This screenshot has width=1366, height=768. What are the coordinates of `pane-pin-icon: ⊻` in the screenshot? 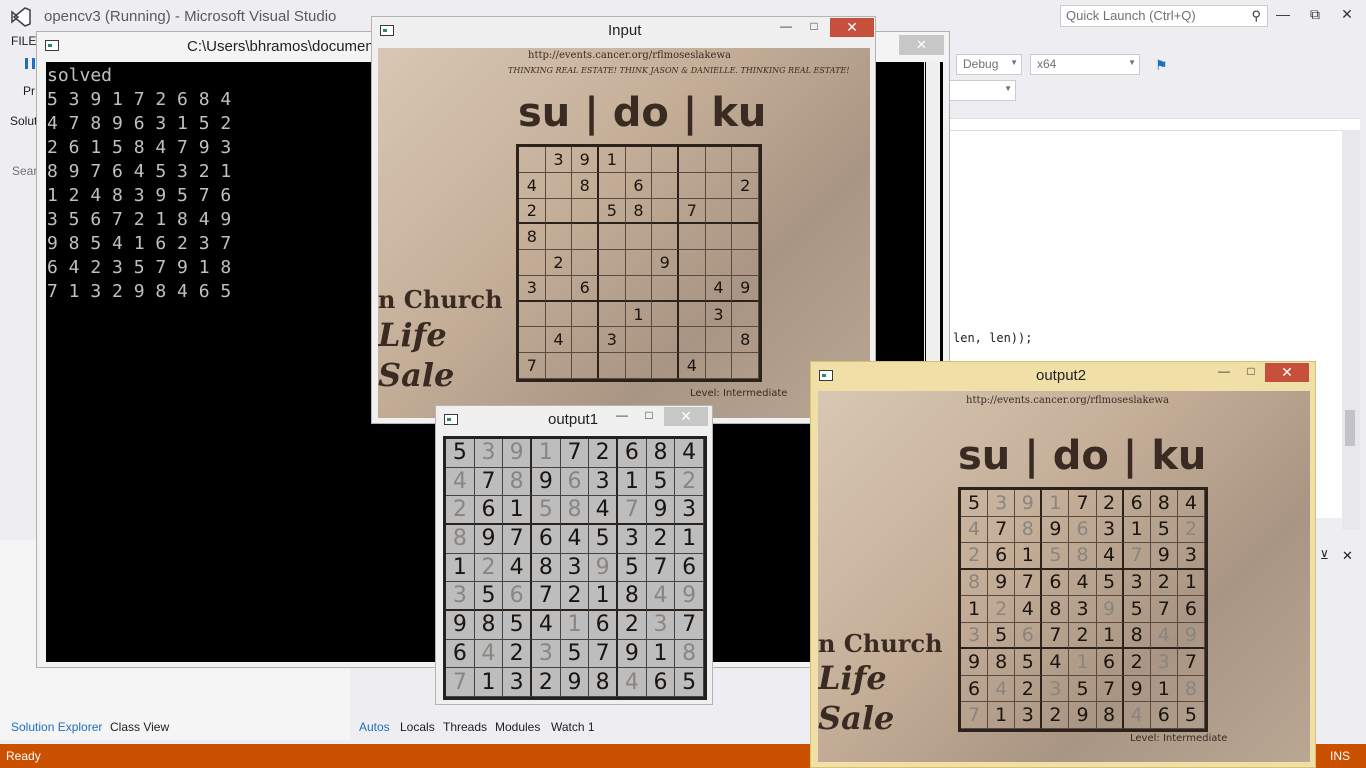 It's located at (1324, 555).